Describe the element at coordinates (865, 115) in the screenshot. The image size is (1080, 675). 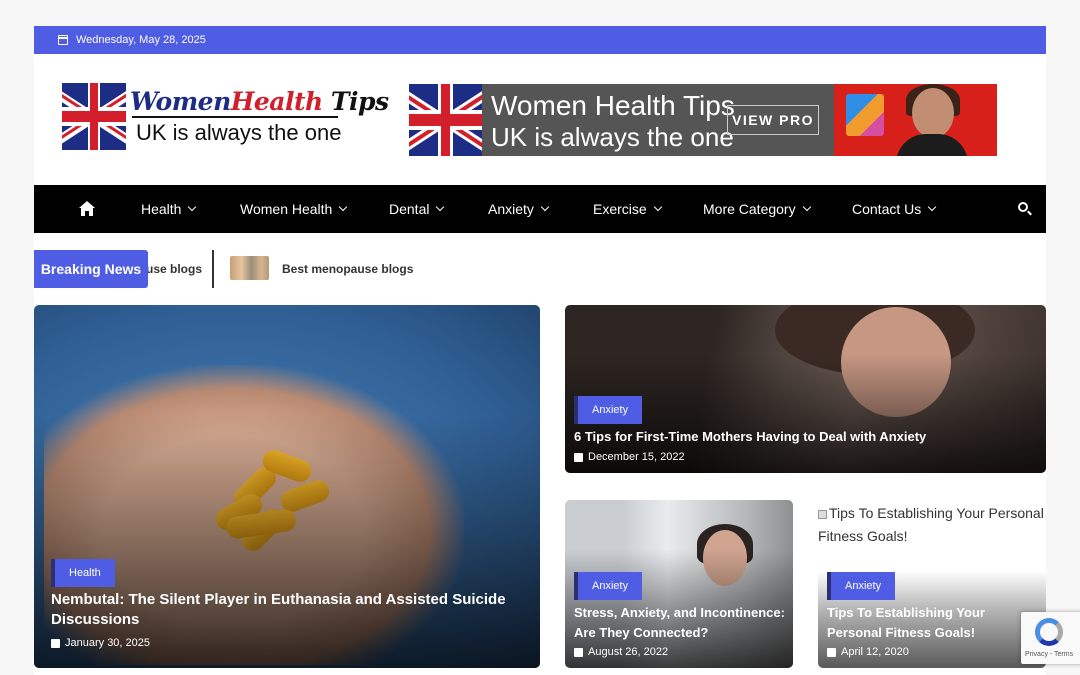
I see `shopping-bags-image` at that location.